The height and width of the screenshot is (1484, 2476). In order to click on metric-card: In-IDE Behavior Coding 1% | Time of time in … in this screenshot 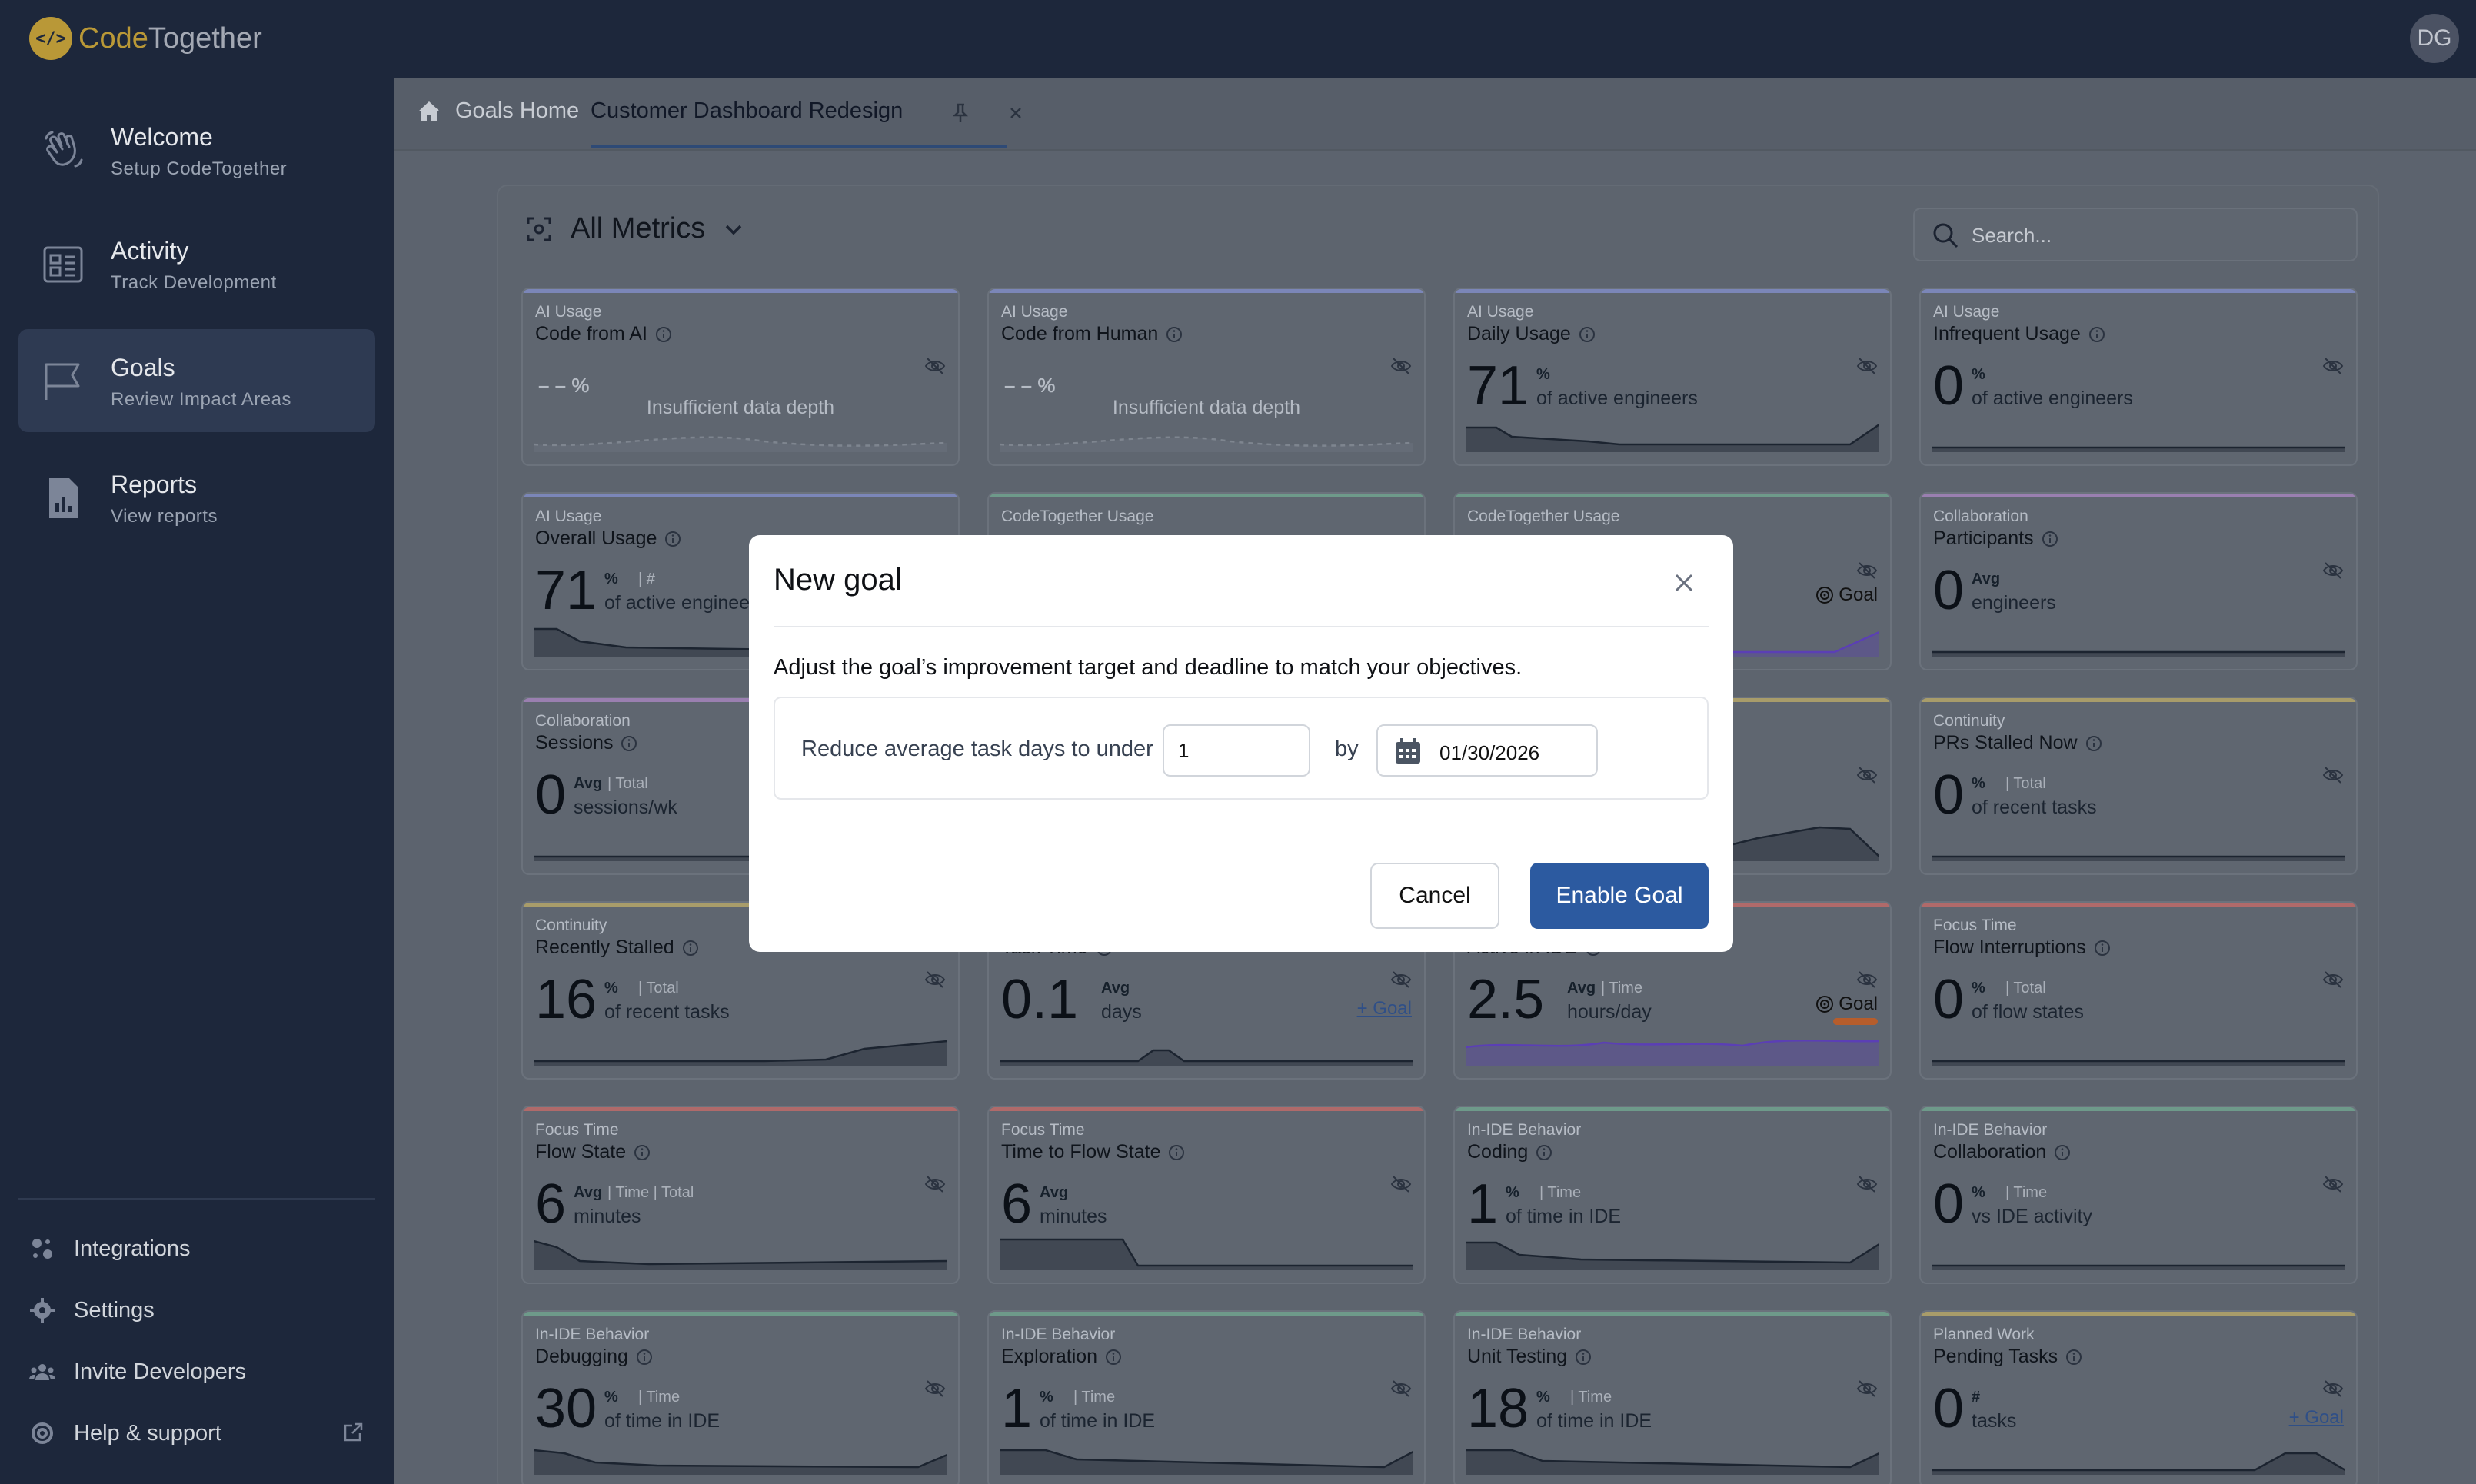, I will do `click(1673, 1195)`.